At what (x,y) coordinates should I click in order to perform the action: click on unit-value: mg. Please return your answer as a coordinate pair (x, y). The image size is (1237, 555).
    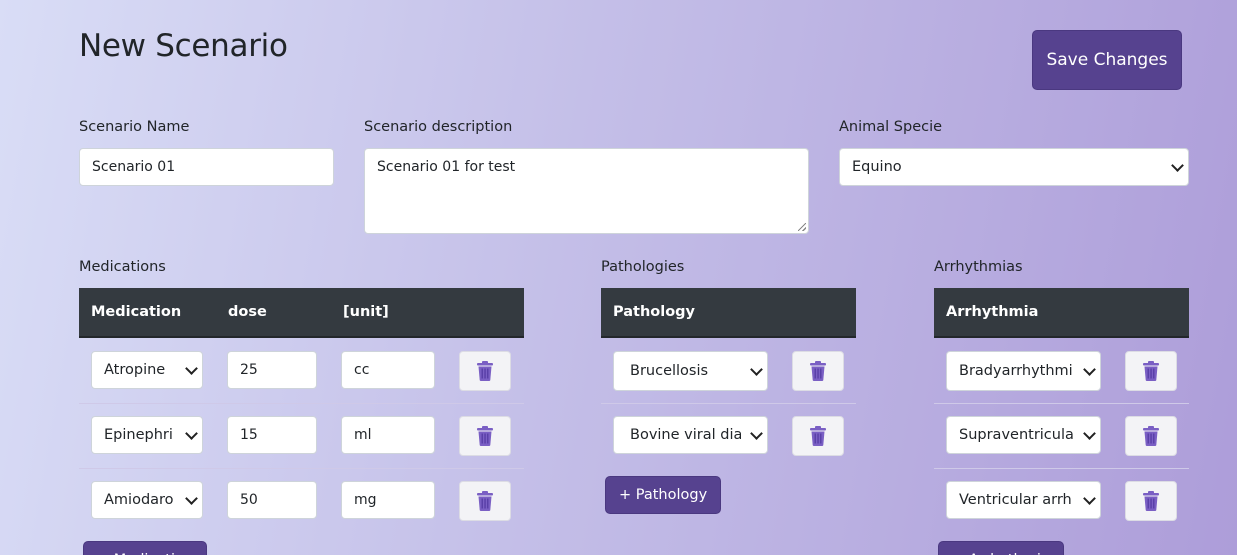
    Looking at the image, I should click on (365, 500).